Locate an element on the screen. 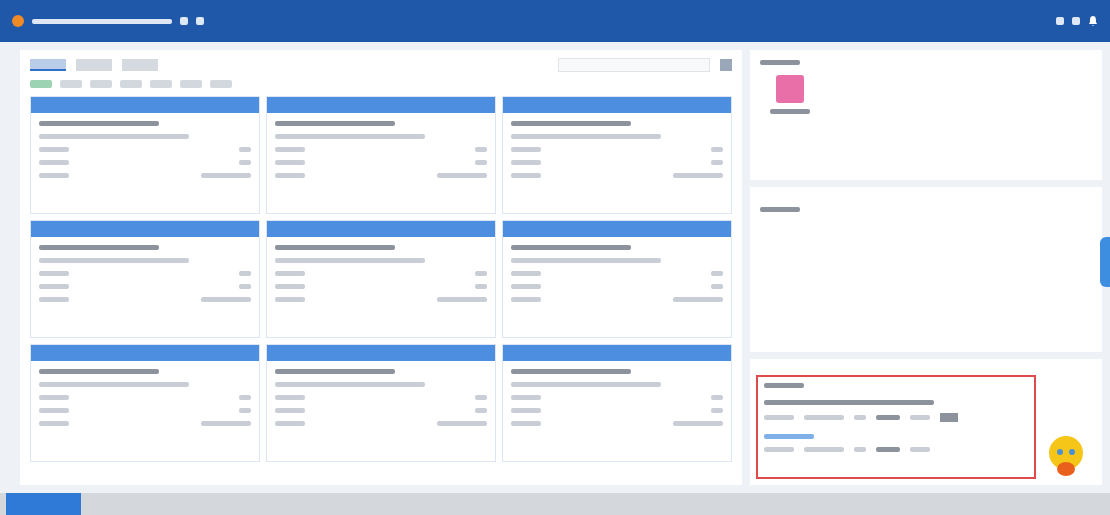 The height and width of the screenshot is (515, 1110). side-tab is located at coordinates (1105, 262).